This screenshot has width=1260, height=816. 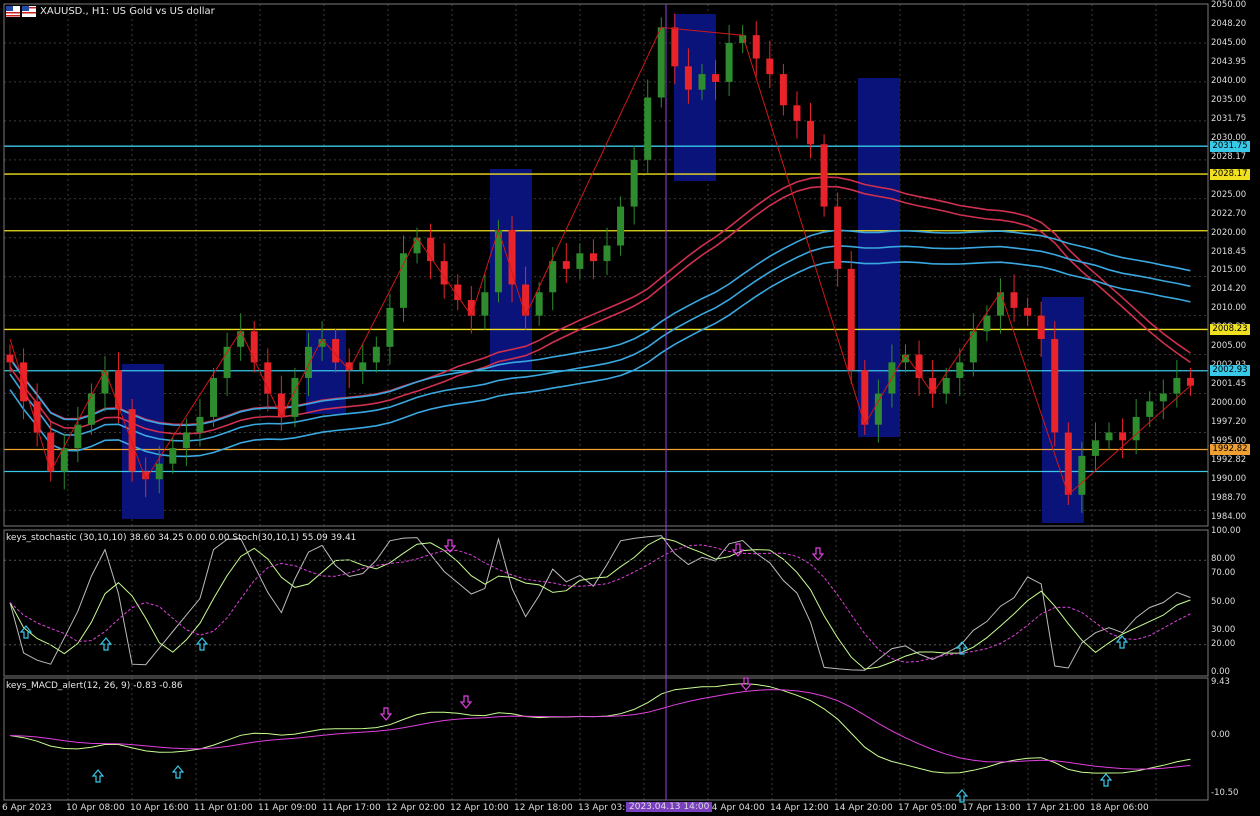 What do you see at coordinates (1229, 346) in the screenshot?
I see `price-axis-label: 2005.00` at bounding box center [1229, 346].